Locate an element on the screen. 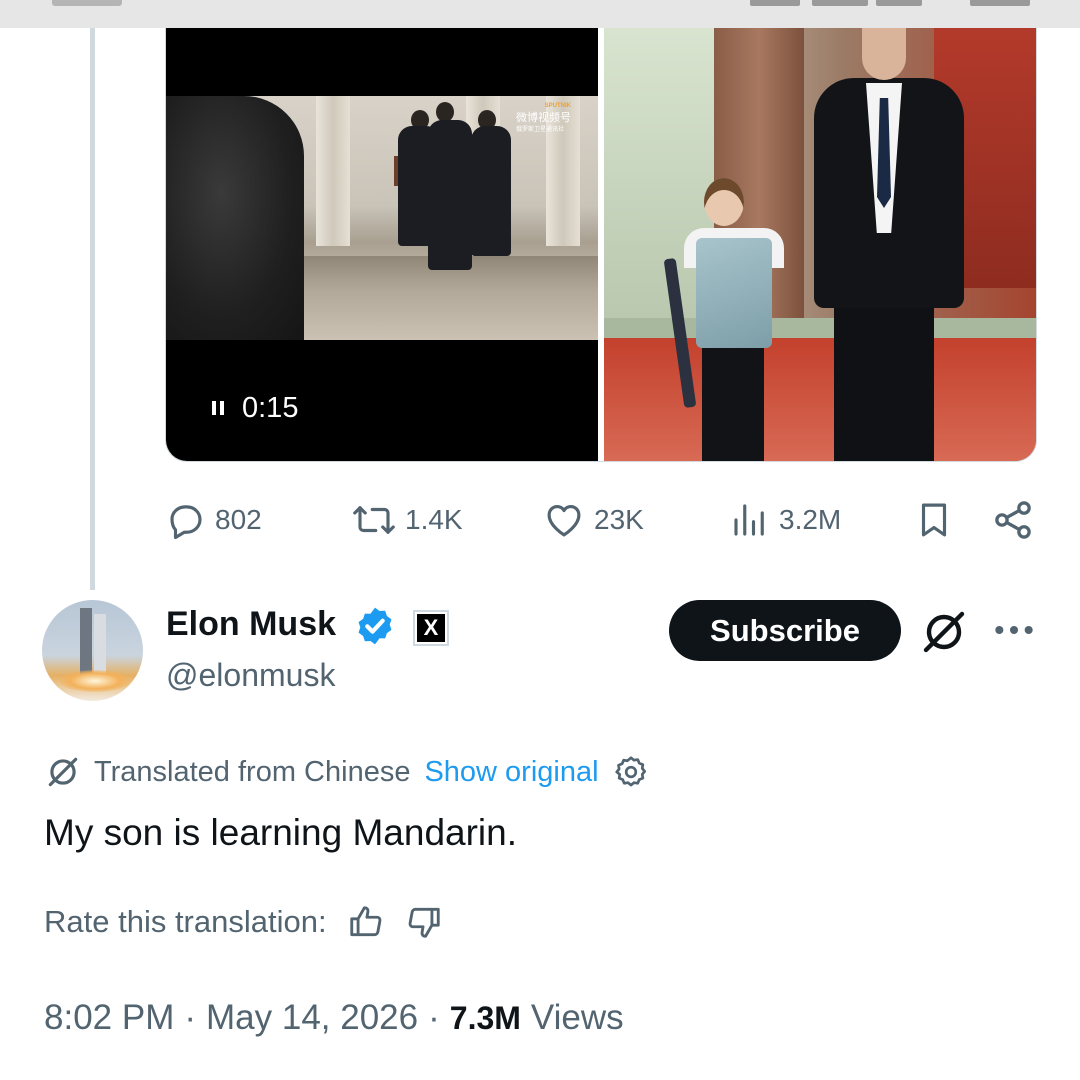  like-button: 23K is located at coordinates (593, 520).